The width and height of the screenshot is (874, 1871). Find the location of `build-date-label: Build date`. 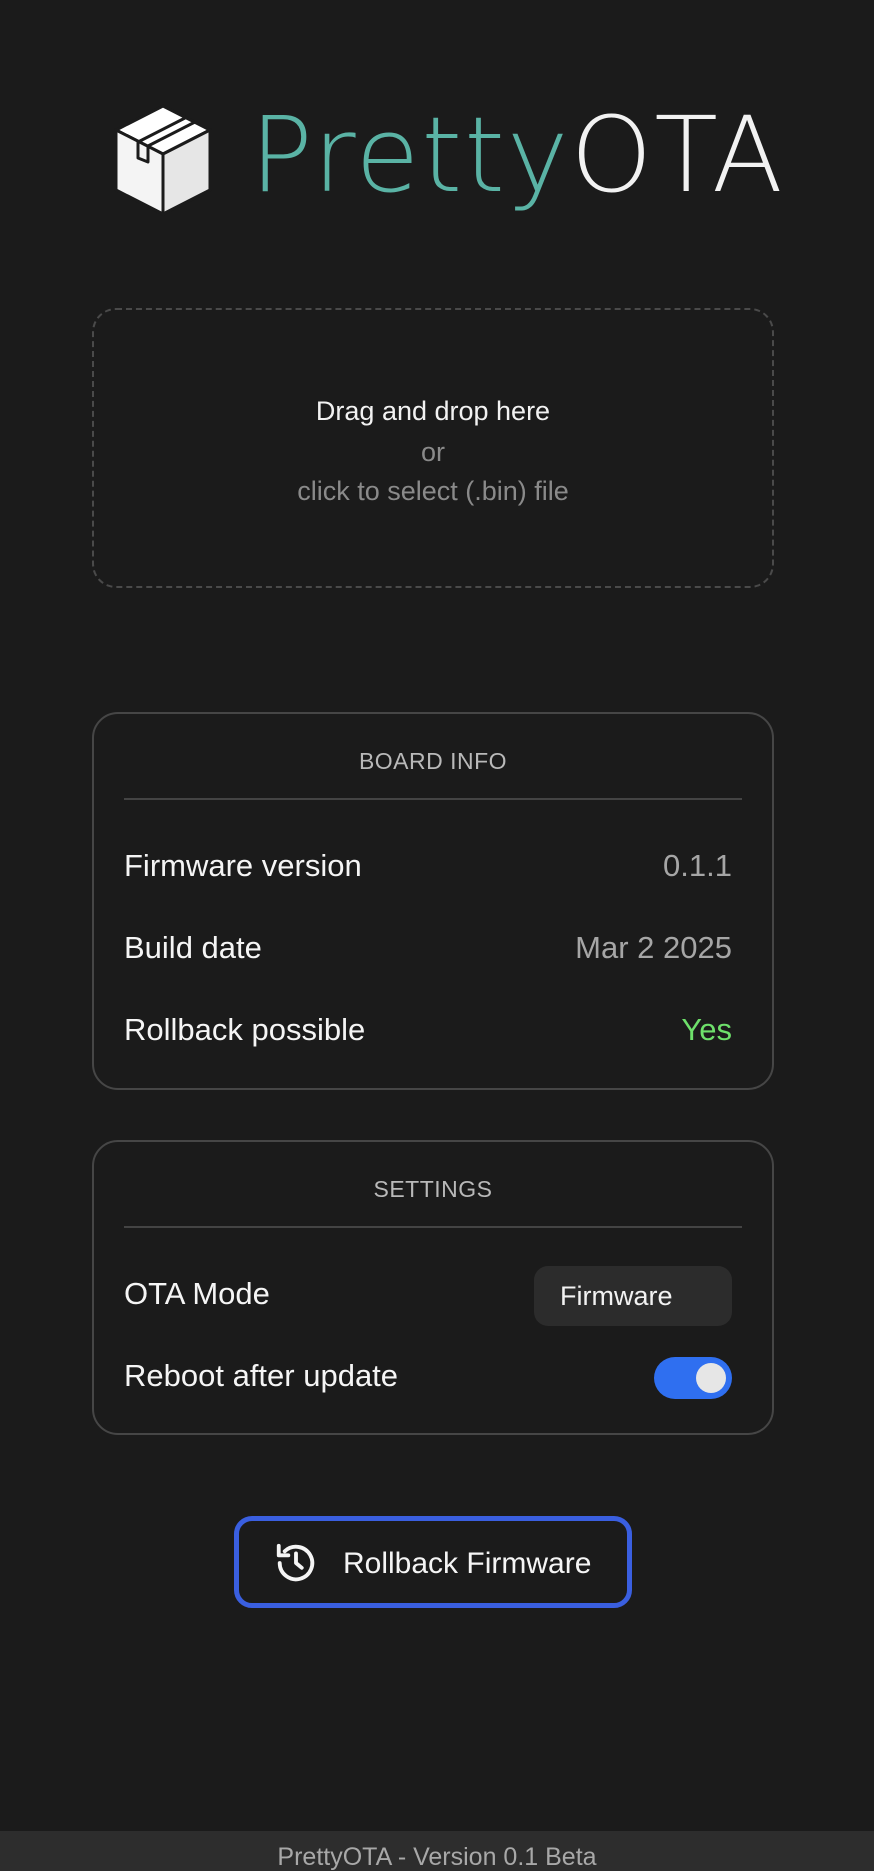

build-date-label: Build date is located at coordinates (193, 947).